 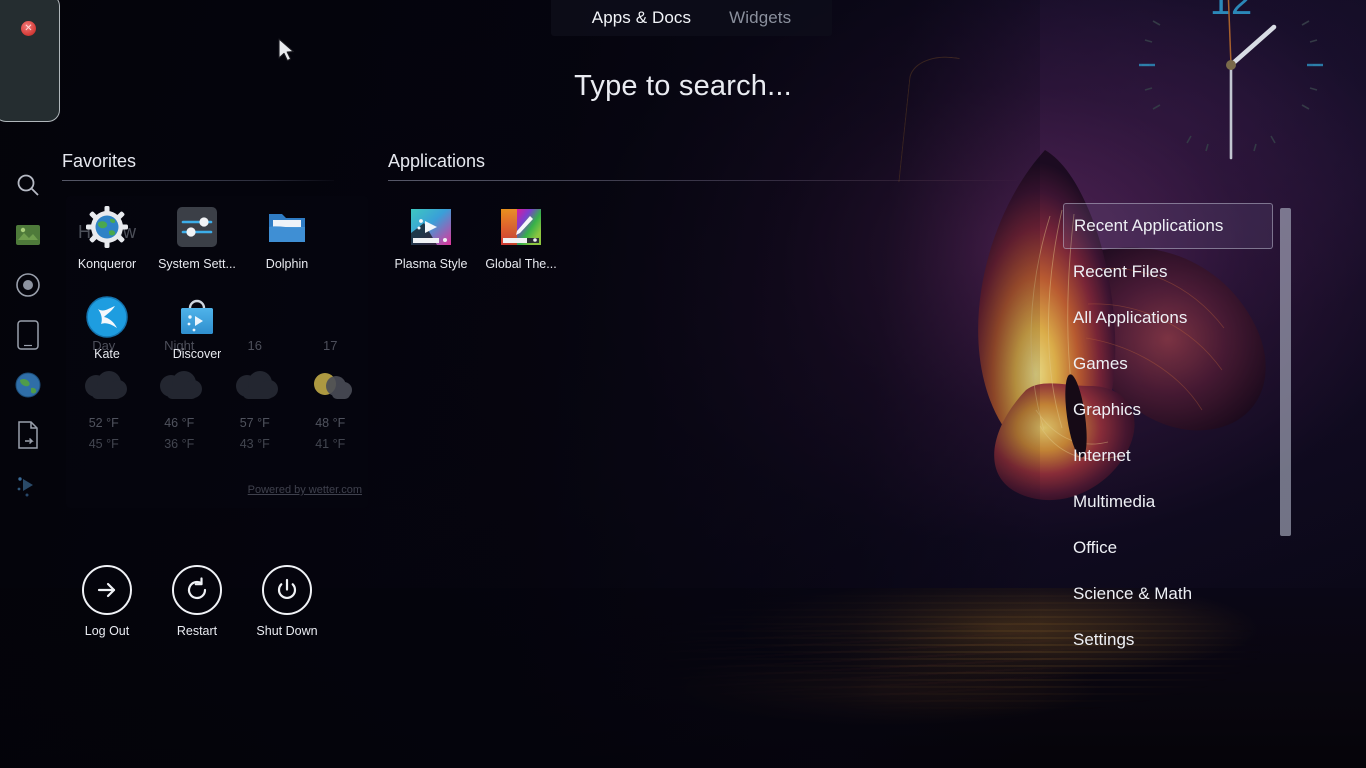 I want to click on weather-high: 52 °F, so click(x=103, y=423).